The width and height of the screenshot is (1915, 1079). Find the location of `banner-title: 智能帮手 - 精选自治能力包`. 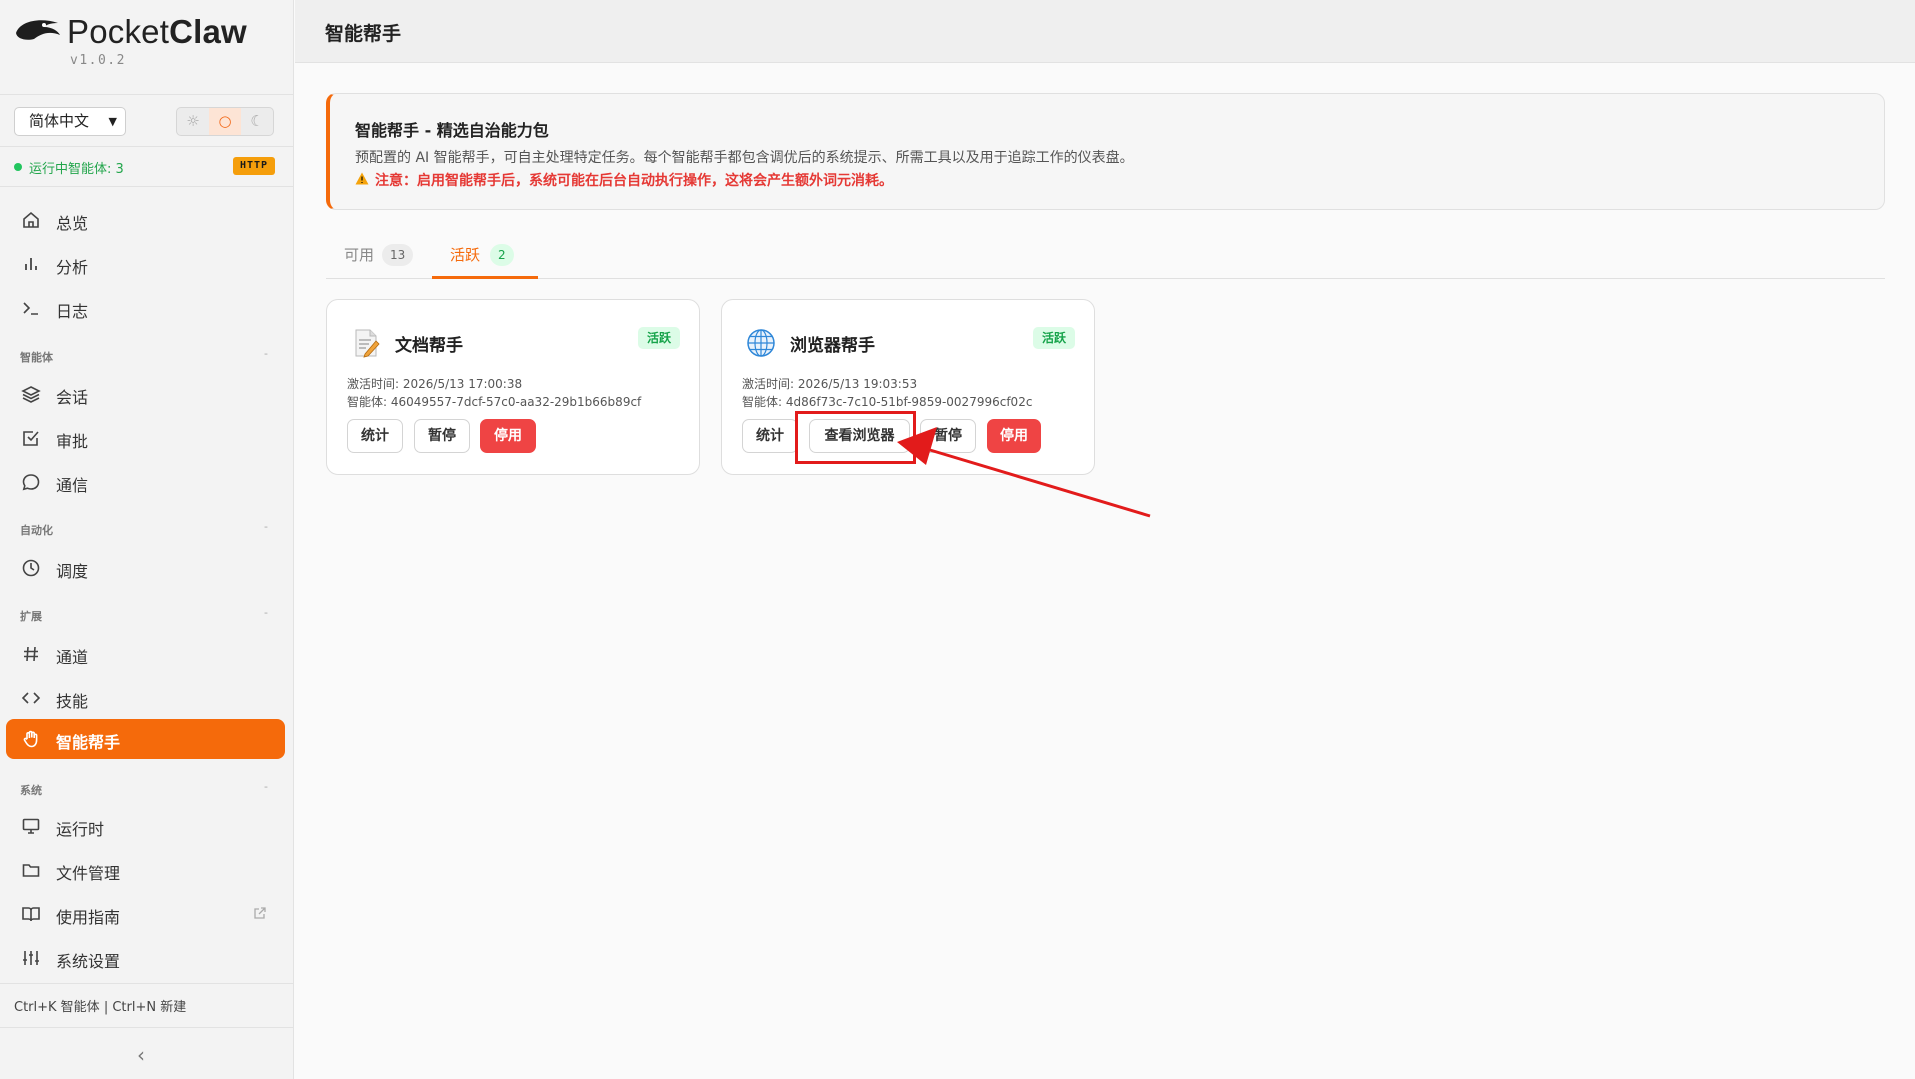

banner-title: 智能帮手 - 精选自治能力包 is located at coordinates (452, 130).